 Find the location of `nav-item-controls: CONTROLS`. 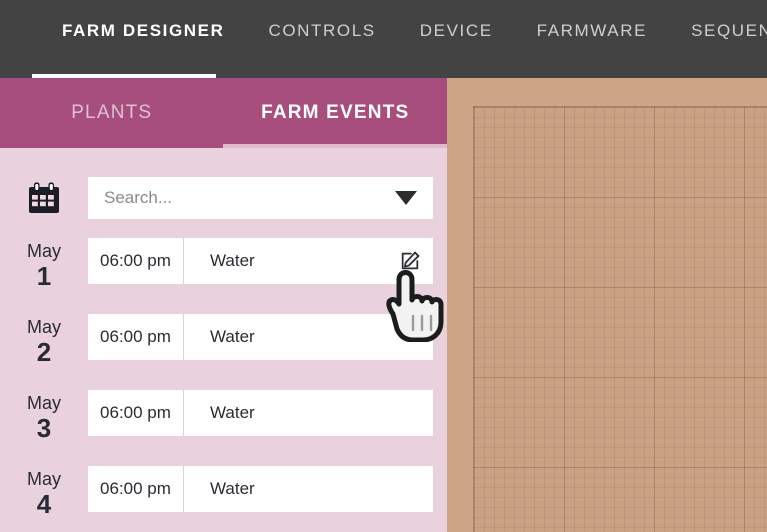

nav-item-controls: CONTROLS is located at coordinates (321, 31).